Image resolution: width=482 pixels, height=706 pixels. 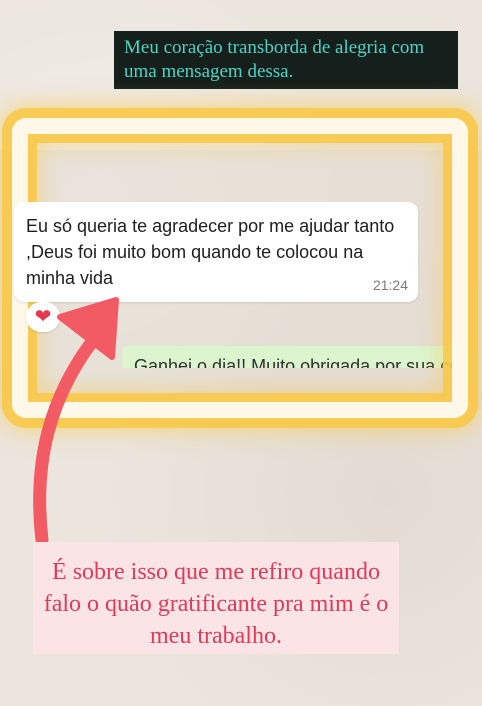 I want to click on arrow-shaft, so click(x=74, y=431).